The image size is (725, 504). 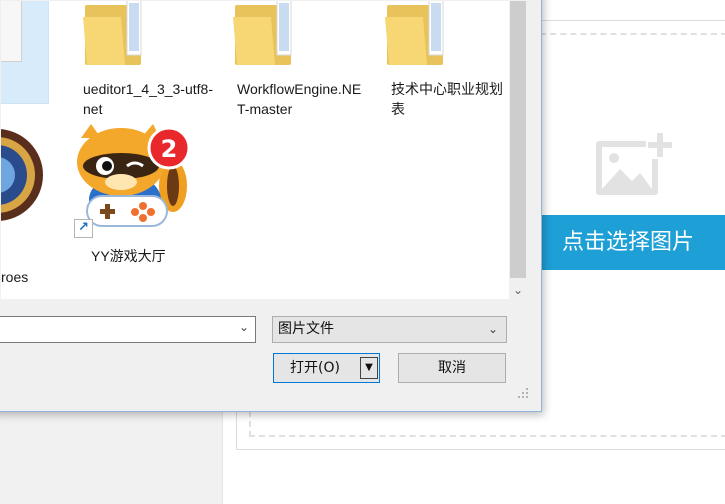 What do you see at coordinates (632, 242) in the screenshot?
I see `select-image-button: 点击选择图片` at bounding box center [632, 242].